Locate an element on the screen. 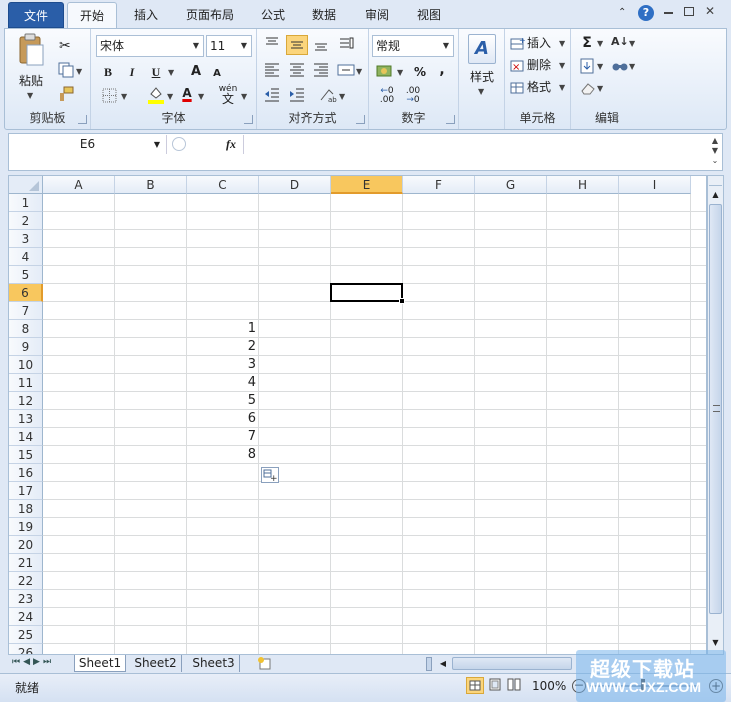 Image resolution: width=731 pixels, height=702 pixels. help-icon: ? is located at coordinates (646, 13).